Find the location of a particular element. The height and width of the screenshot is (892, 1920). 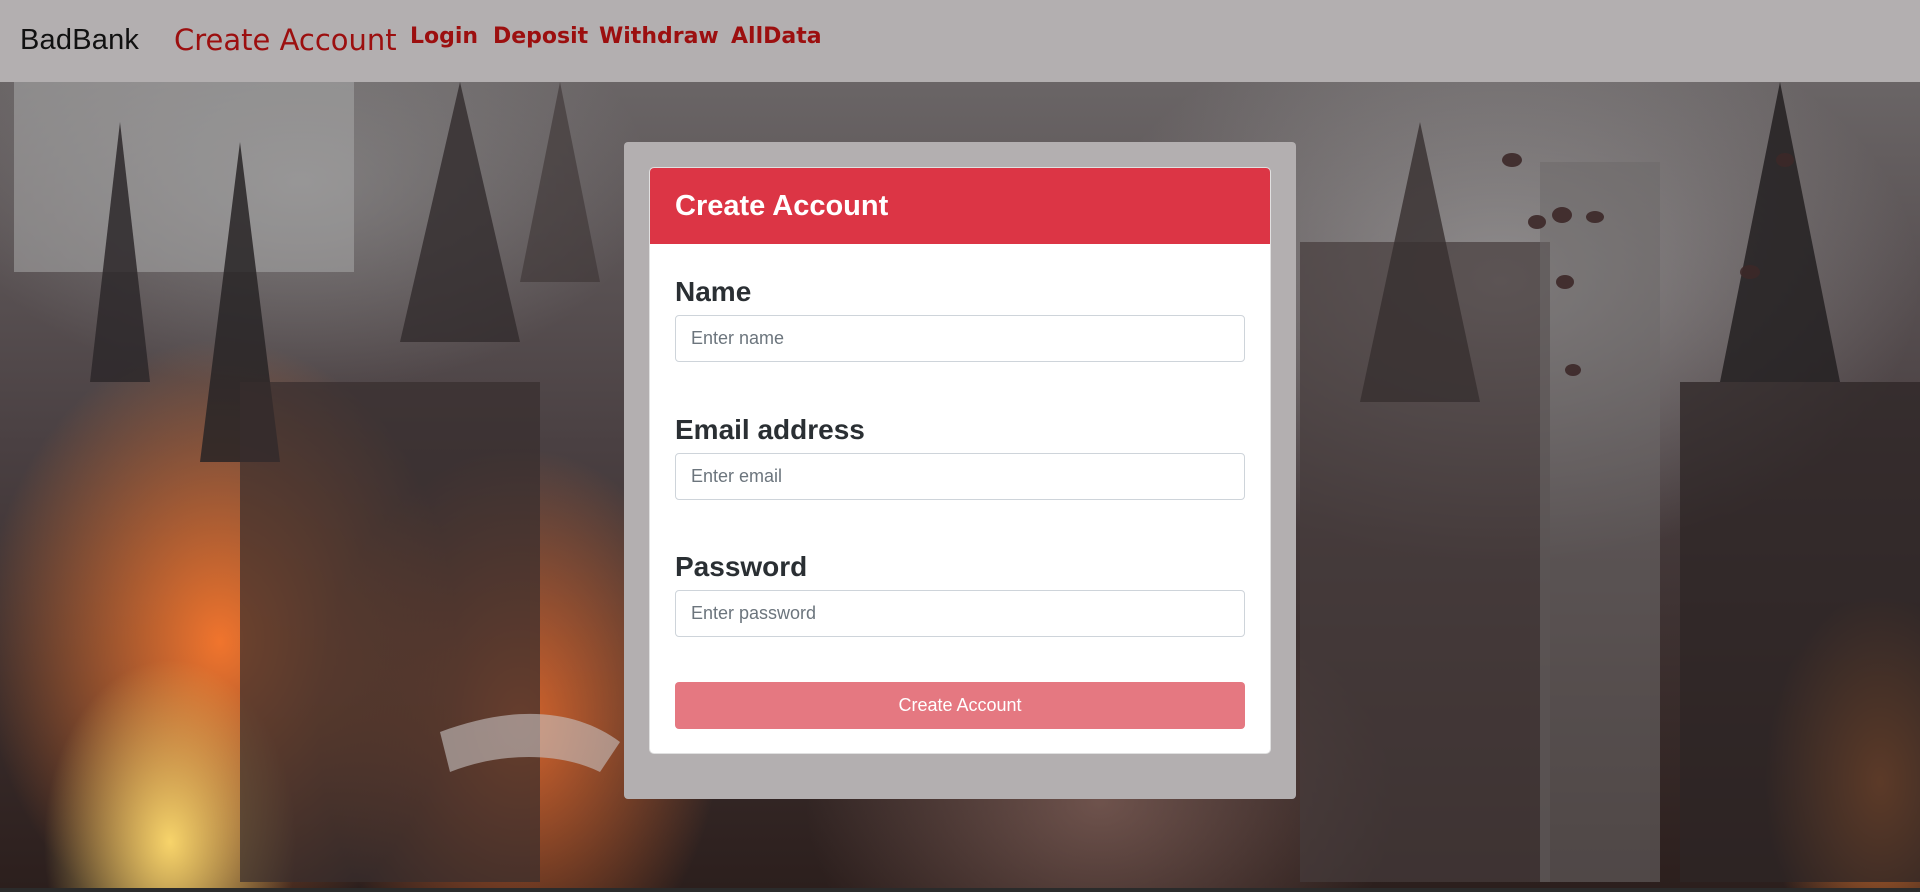

nav-login: Login is located at coordinates (444, 36).